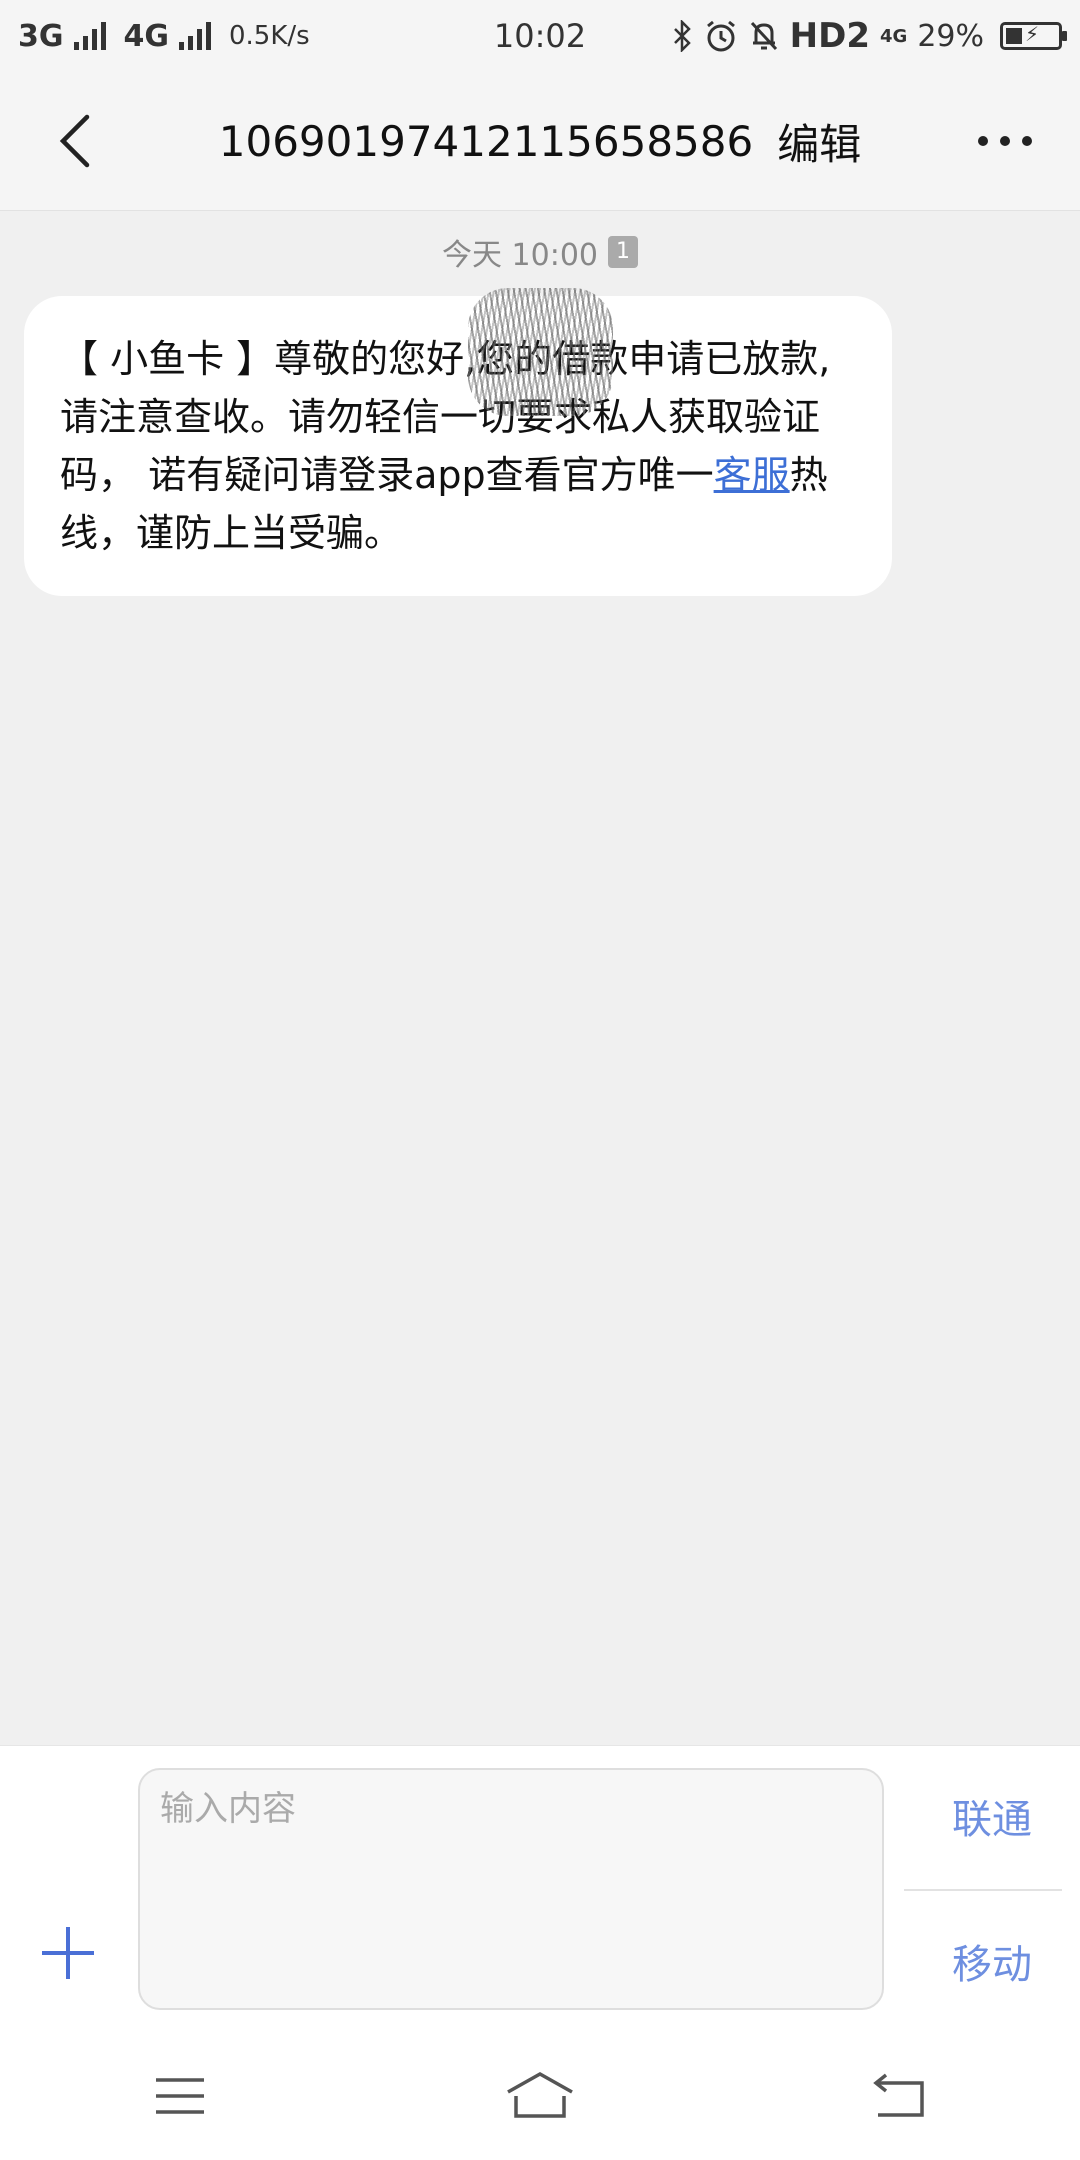  What do you see at coordinates (146, 36) in the screenshot?
I see `network-4g-label: 4G` at bounding box center [146, 36].